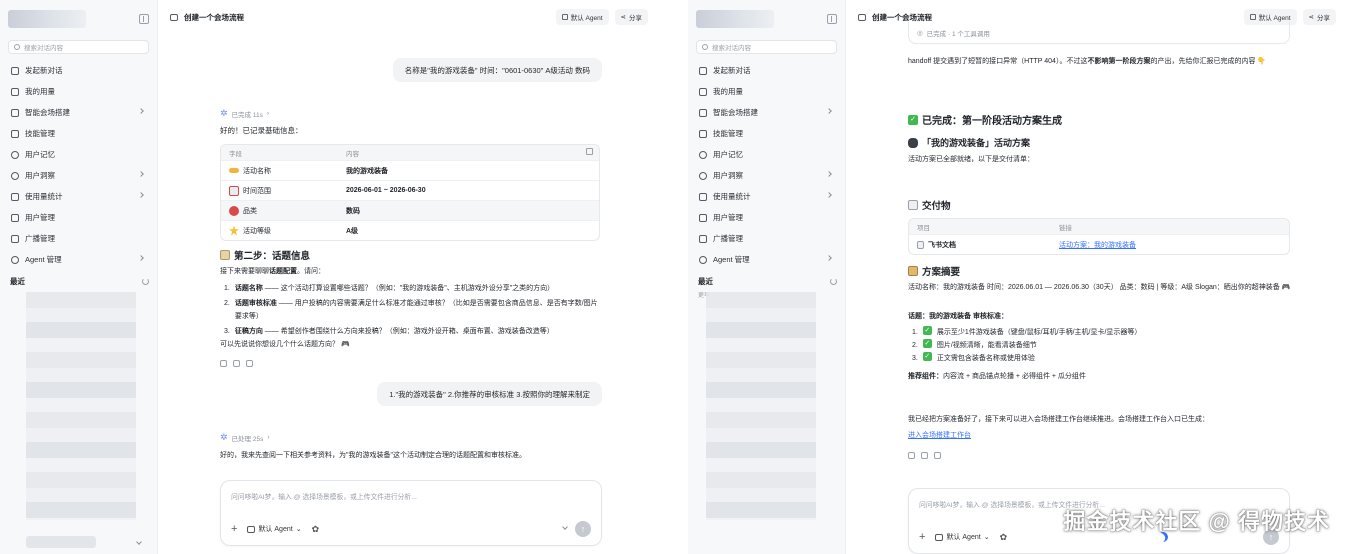 The height and width of the screenshot is (554, 1348). Describe the element at coordinates (985, 119) in the screenshot. I see `section-heading: ✓ 已完成：第一阶段活动方案生成` at that location.